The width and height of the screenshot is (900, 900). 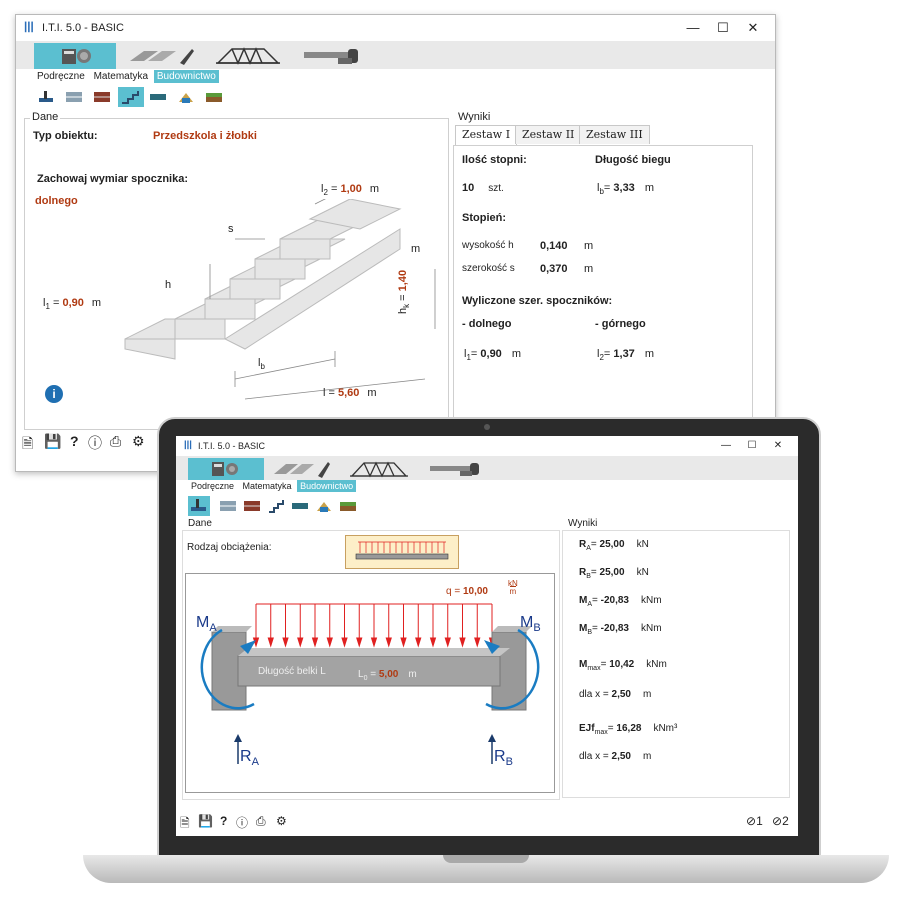 I want to click on szerokosc-value: 0,370, so click(x=554, y=269).